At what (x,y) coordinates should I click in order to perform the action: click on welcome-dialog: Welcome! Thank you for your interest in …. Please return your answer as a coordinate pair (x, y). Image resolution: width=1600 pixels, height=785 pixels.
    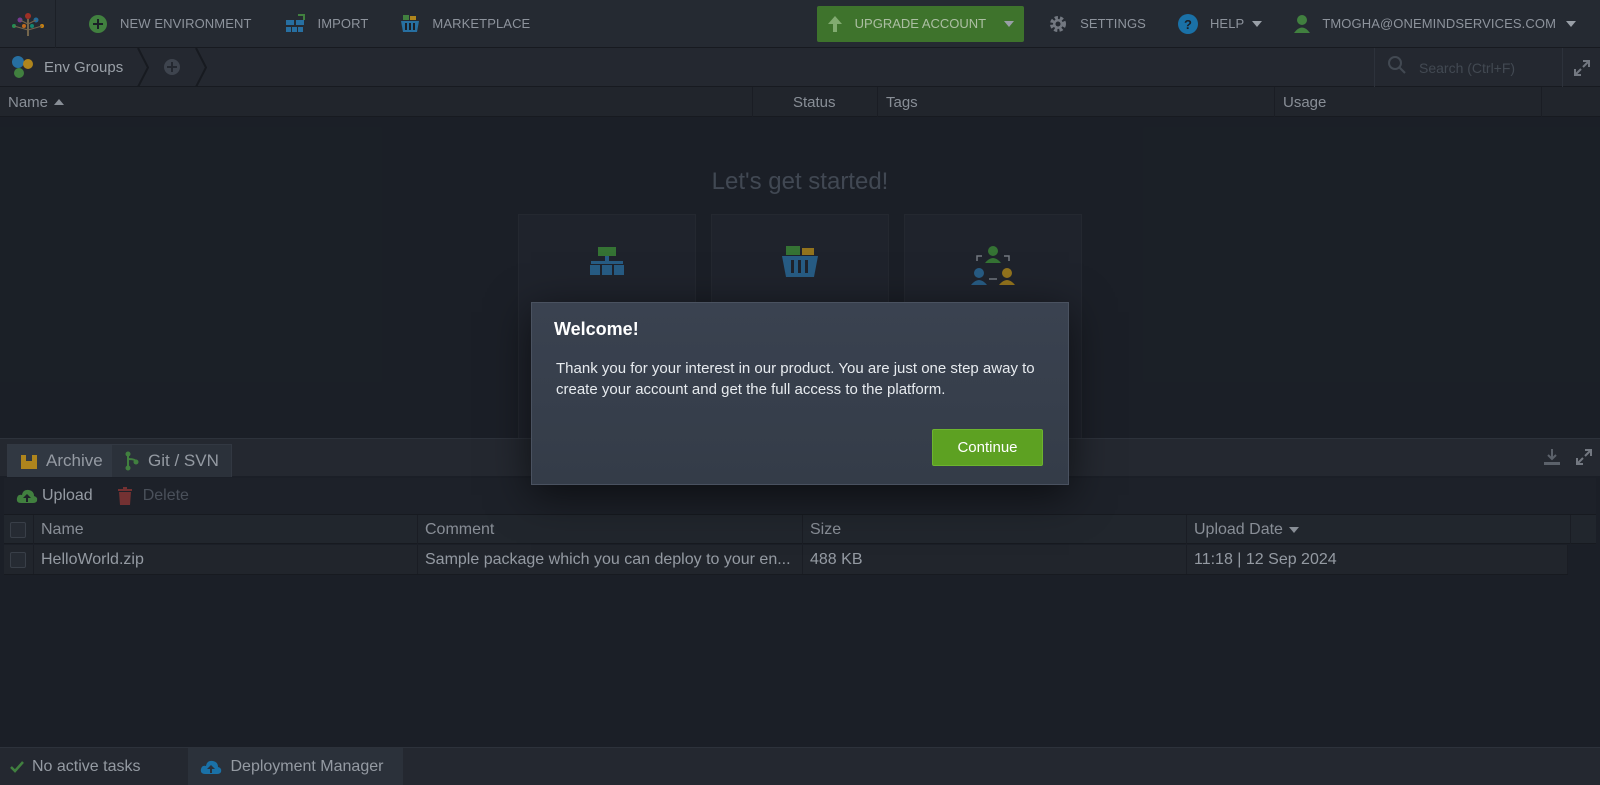
    Looking at the image, I should click on (800, 393).